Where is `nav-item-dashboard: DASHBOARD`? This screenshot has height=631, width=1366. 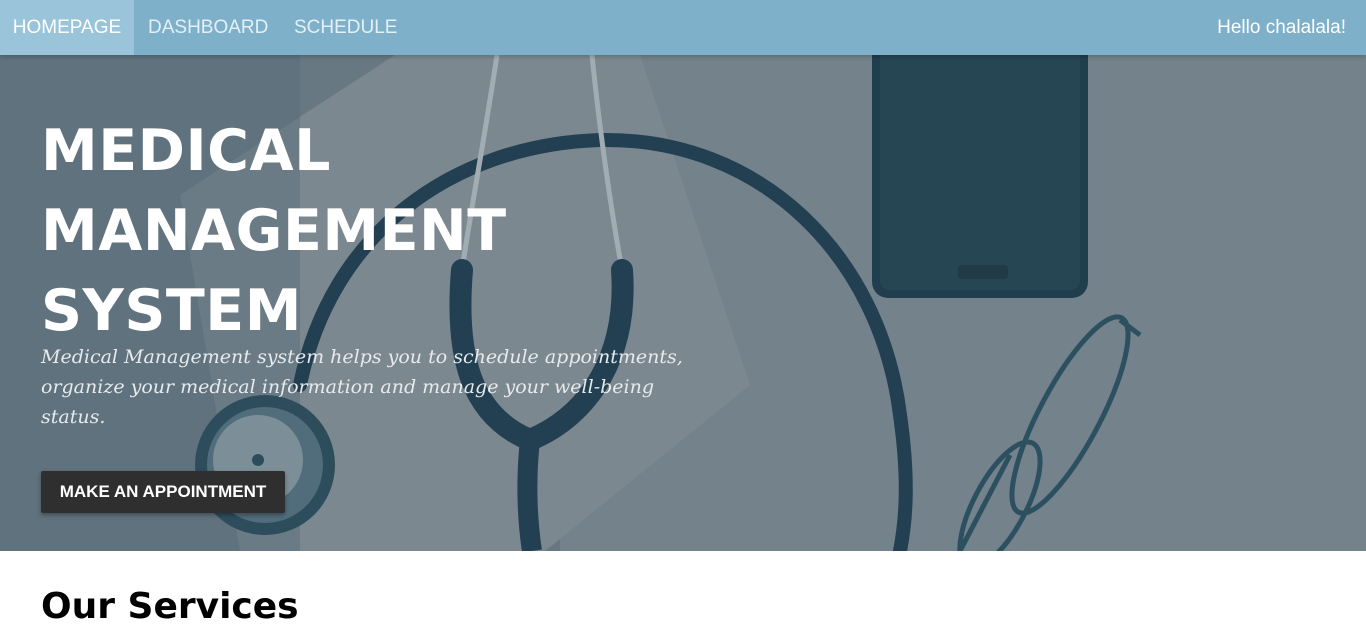
nav-item-dashboard: DASHBOARD is located at coordinates (208, 27).